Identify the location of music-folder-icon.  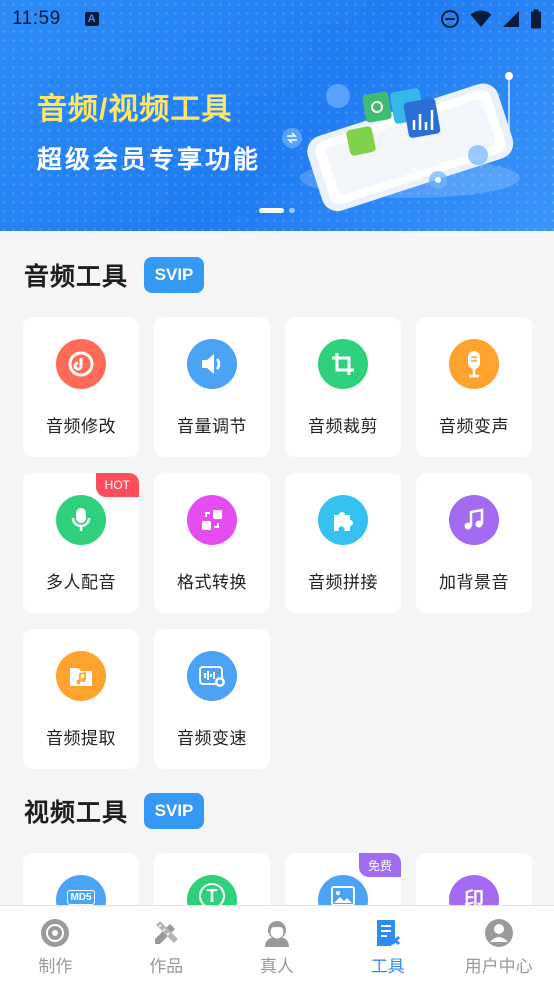
(81, 676).